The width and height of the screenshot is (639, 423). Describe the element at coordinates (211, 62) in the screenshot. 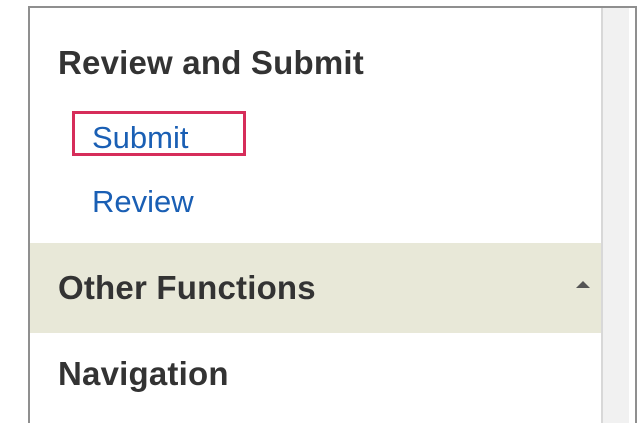

I see `review-and-submit-heading: Review and Submit` at that location.